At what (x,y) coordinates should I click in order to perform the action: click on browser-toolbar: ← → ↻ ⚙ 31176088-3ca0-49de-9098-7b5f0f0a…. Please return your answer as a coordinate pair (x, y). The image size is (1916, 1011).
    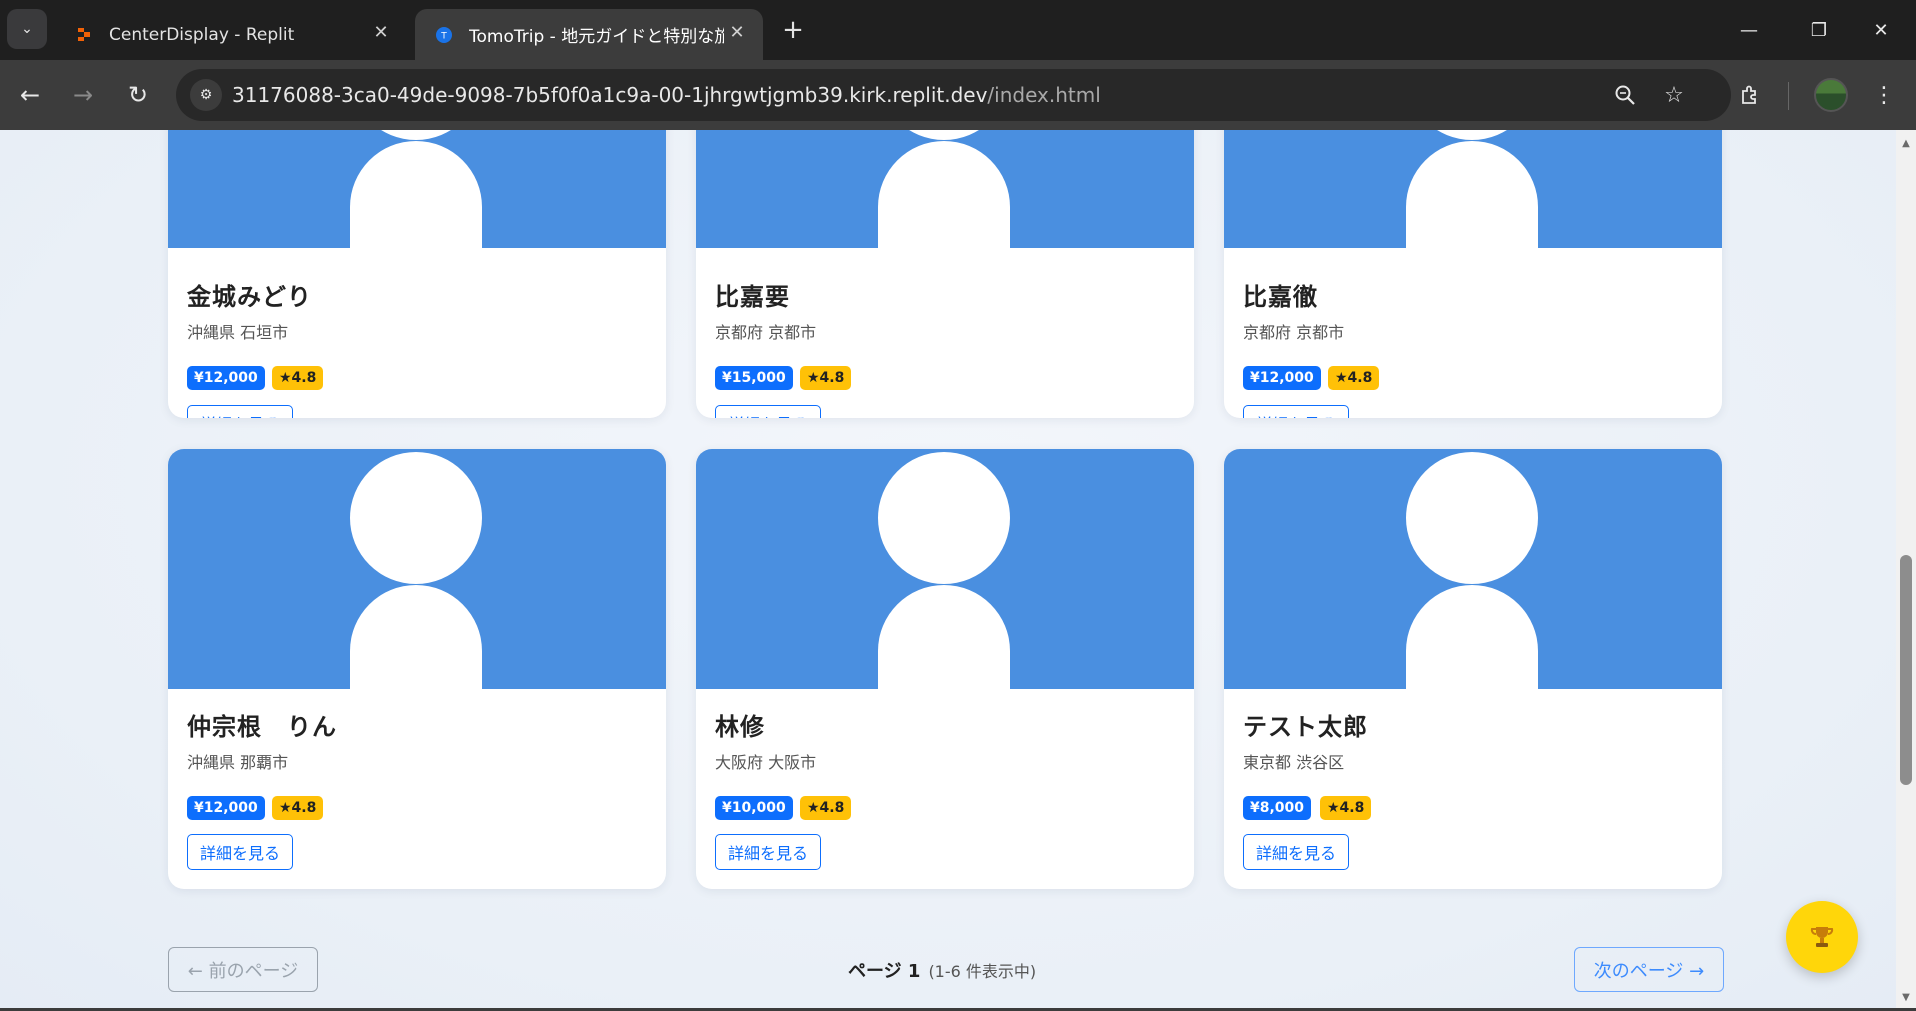
    Looking at the image, I should click on (958, 95).